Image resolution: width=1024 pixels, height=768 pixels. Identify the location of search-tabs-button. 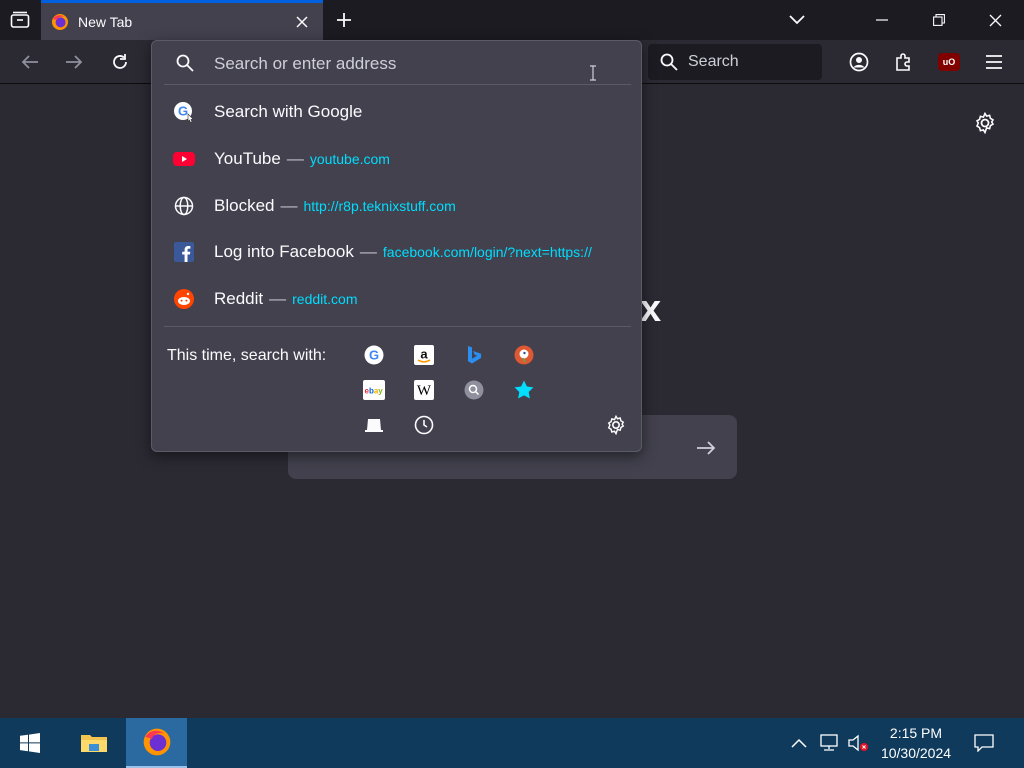
(374, 425).